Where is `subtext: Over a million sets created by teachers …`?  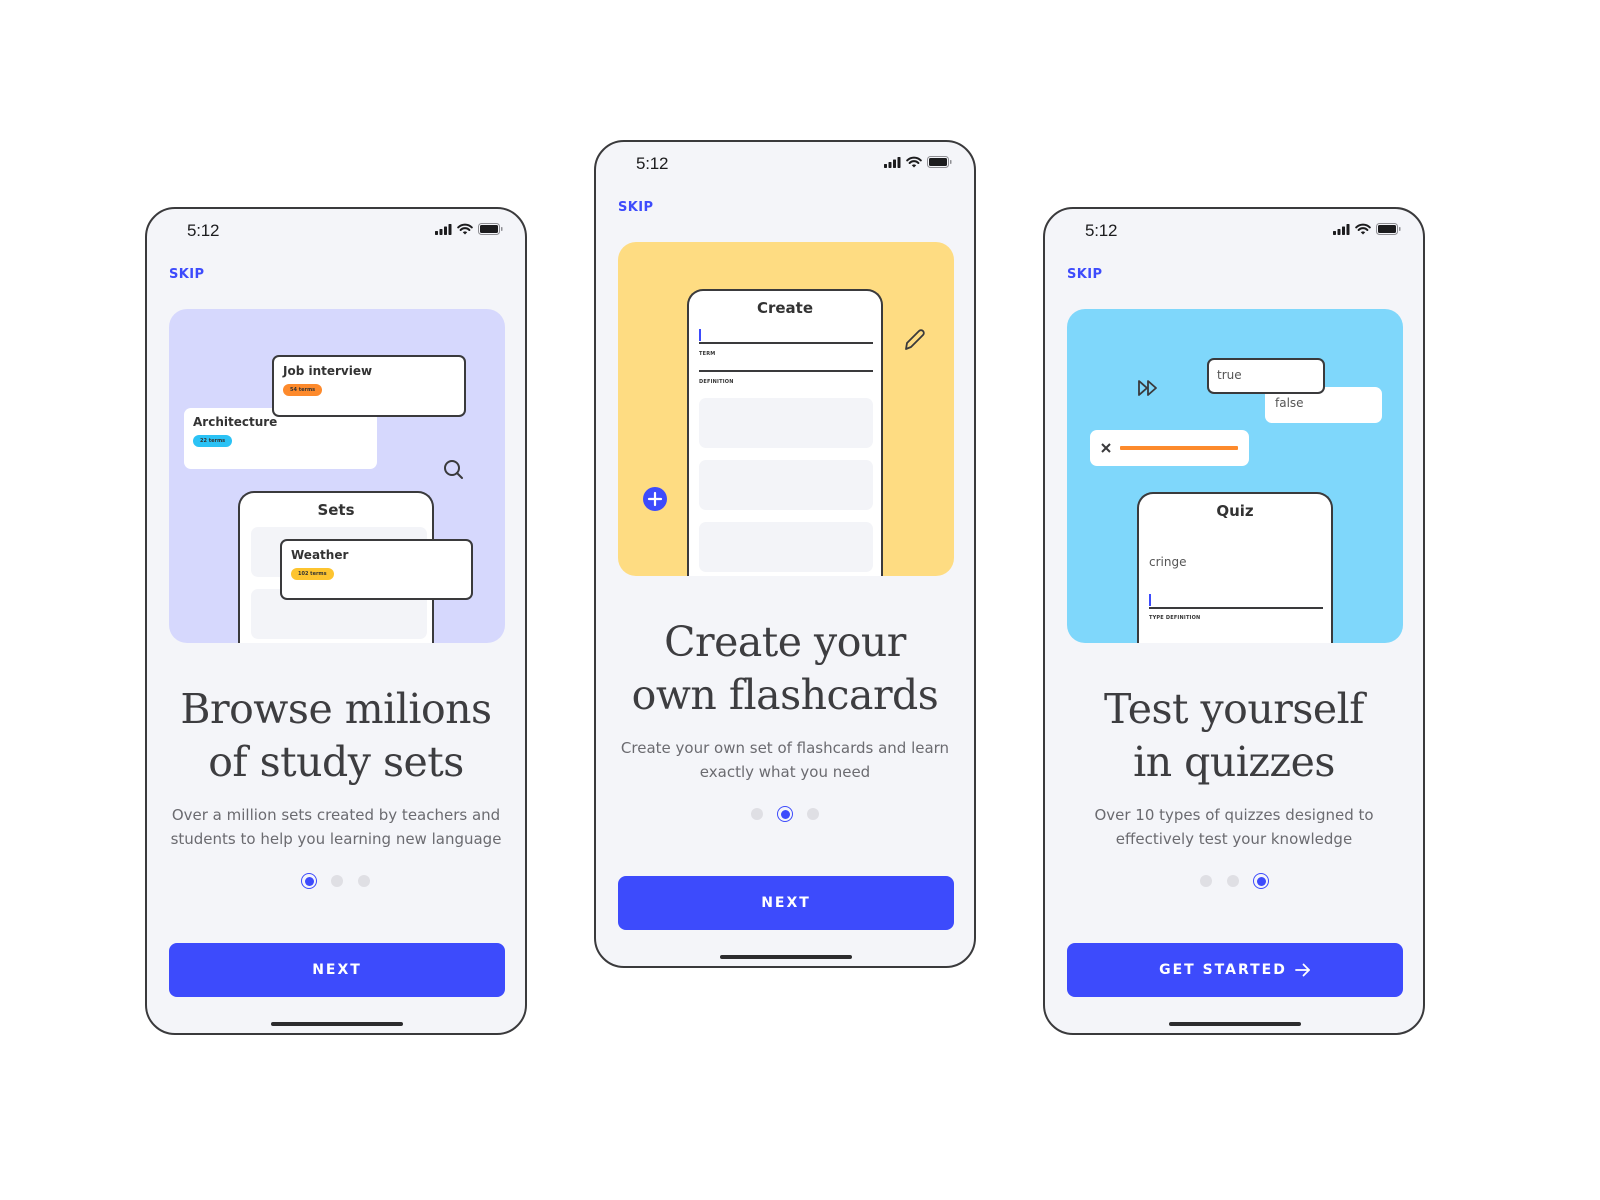 subtext: Over a million sets created by teachers … is located at coordinates (336, 827).